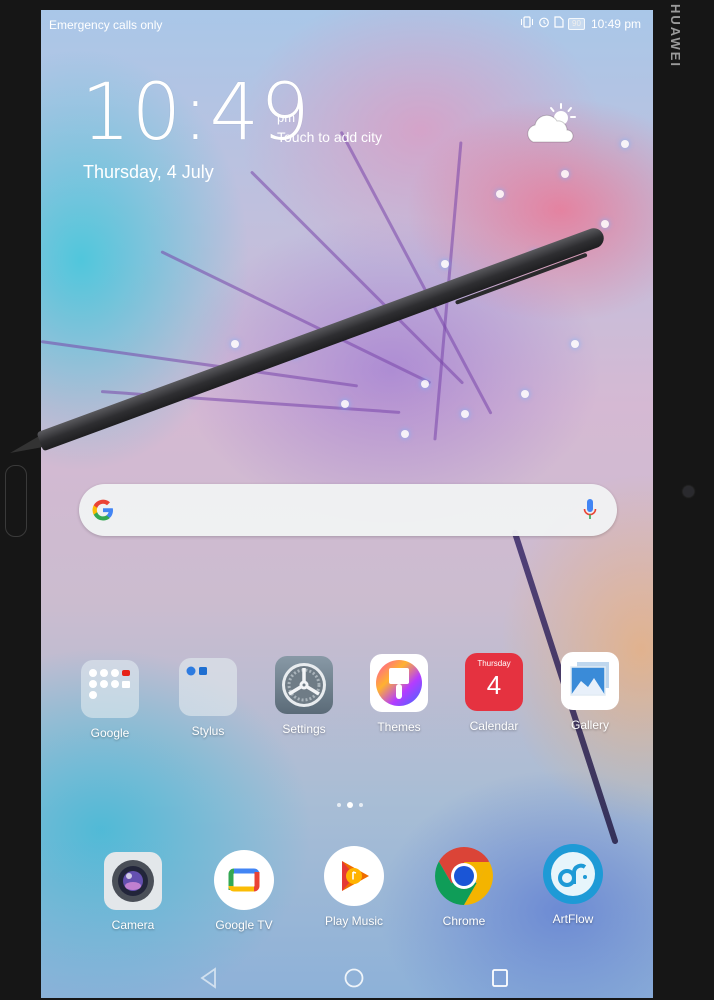 This screenshot has height=1000, width=714. What do you see at coordinates (347, 24) in the screenshot?
I see `status-bar: Emergency calls only 90 10:49 pm` at bounding box center [347, 24].